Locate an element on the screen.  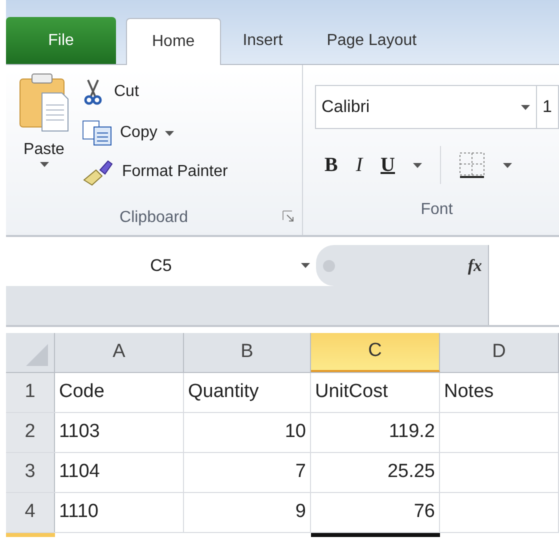
table-cell: 1110 is located at coordinates (119, 512).